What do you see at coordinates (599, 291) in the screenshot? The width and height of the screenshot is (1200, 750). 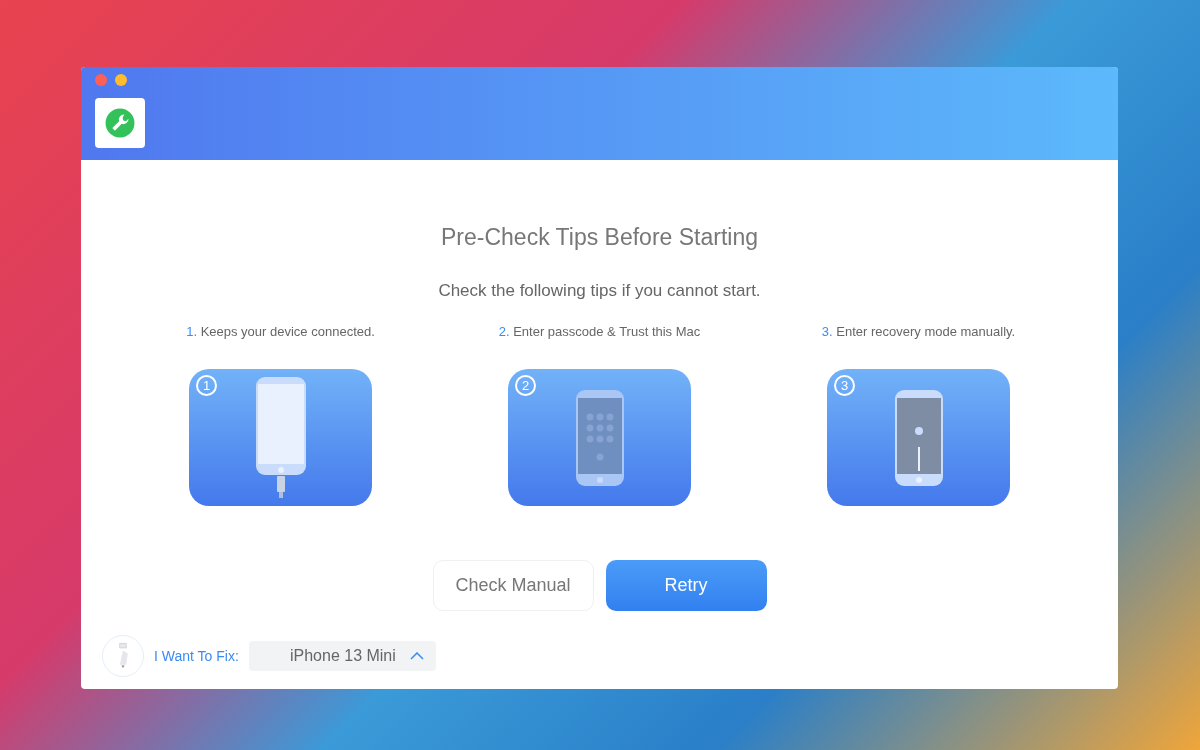 I see `page-subheading: Check the following tips if you cannot start.` at bounding box center [599, 291].